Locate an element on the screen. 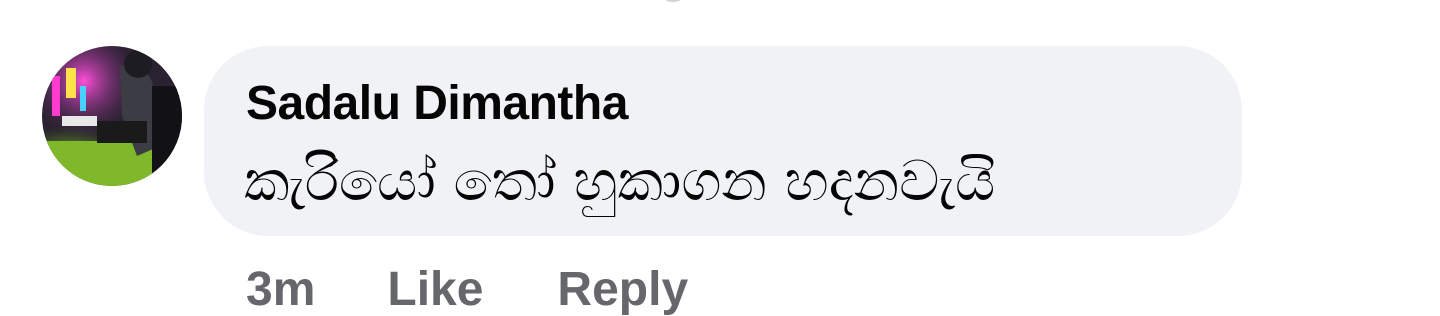  avatar-photo is located at coordinates (112, 116).